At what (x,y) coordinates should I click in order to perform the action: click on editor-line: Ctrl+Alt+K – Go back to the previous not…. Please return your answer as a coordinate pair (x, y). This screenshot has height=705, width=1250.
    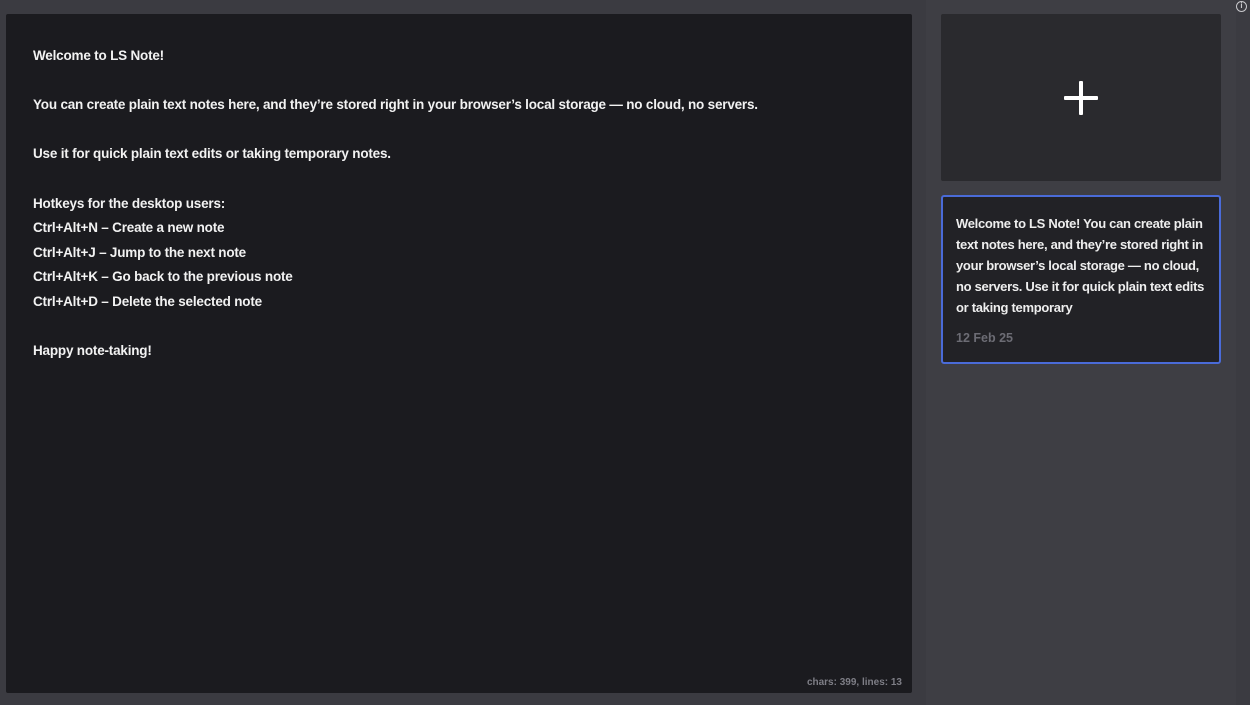
    Looking at the image, I should click on (163, 277).